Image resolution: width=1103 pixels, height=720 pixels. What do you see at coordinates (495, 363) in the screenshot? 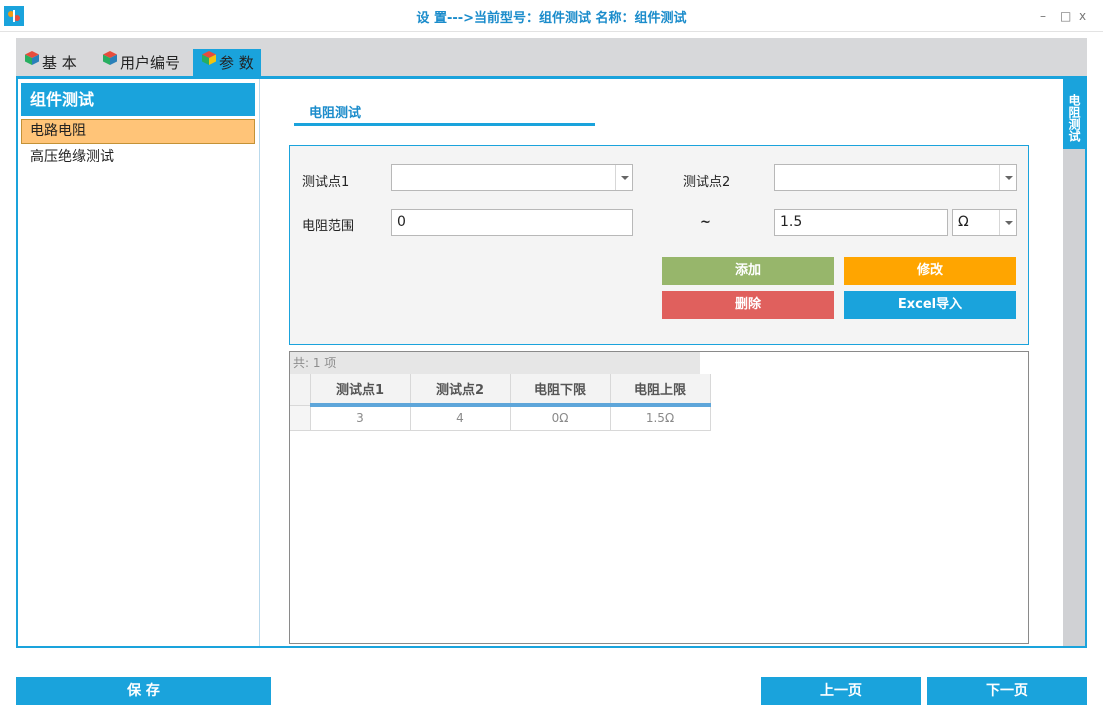
I see `grid-count: 共: 1 项` at bounding box center [495, 363].